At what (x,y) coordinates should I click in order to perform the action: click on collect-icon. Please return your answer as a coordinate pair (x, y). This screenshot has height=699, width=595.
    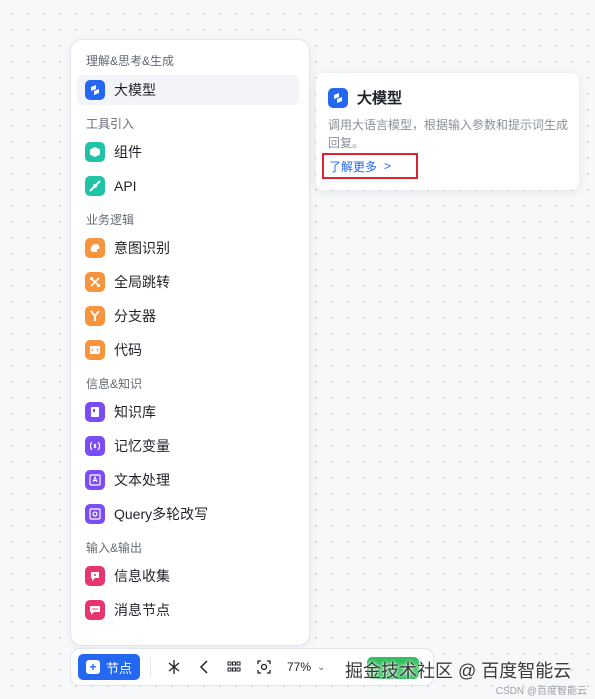
    Looking at the image, I should click on (95, 576).